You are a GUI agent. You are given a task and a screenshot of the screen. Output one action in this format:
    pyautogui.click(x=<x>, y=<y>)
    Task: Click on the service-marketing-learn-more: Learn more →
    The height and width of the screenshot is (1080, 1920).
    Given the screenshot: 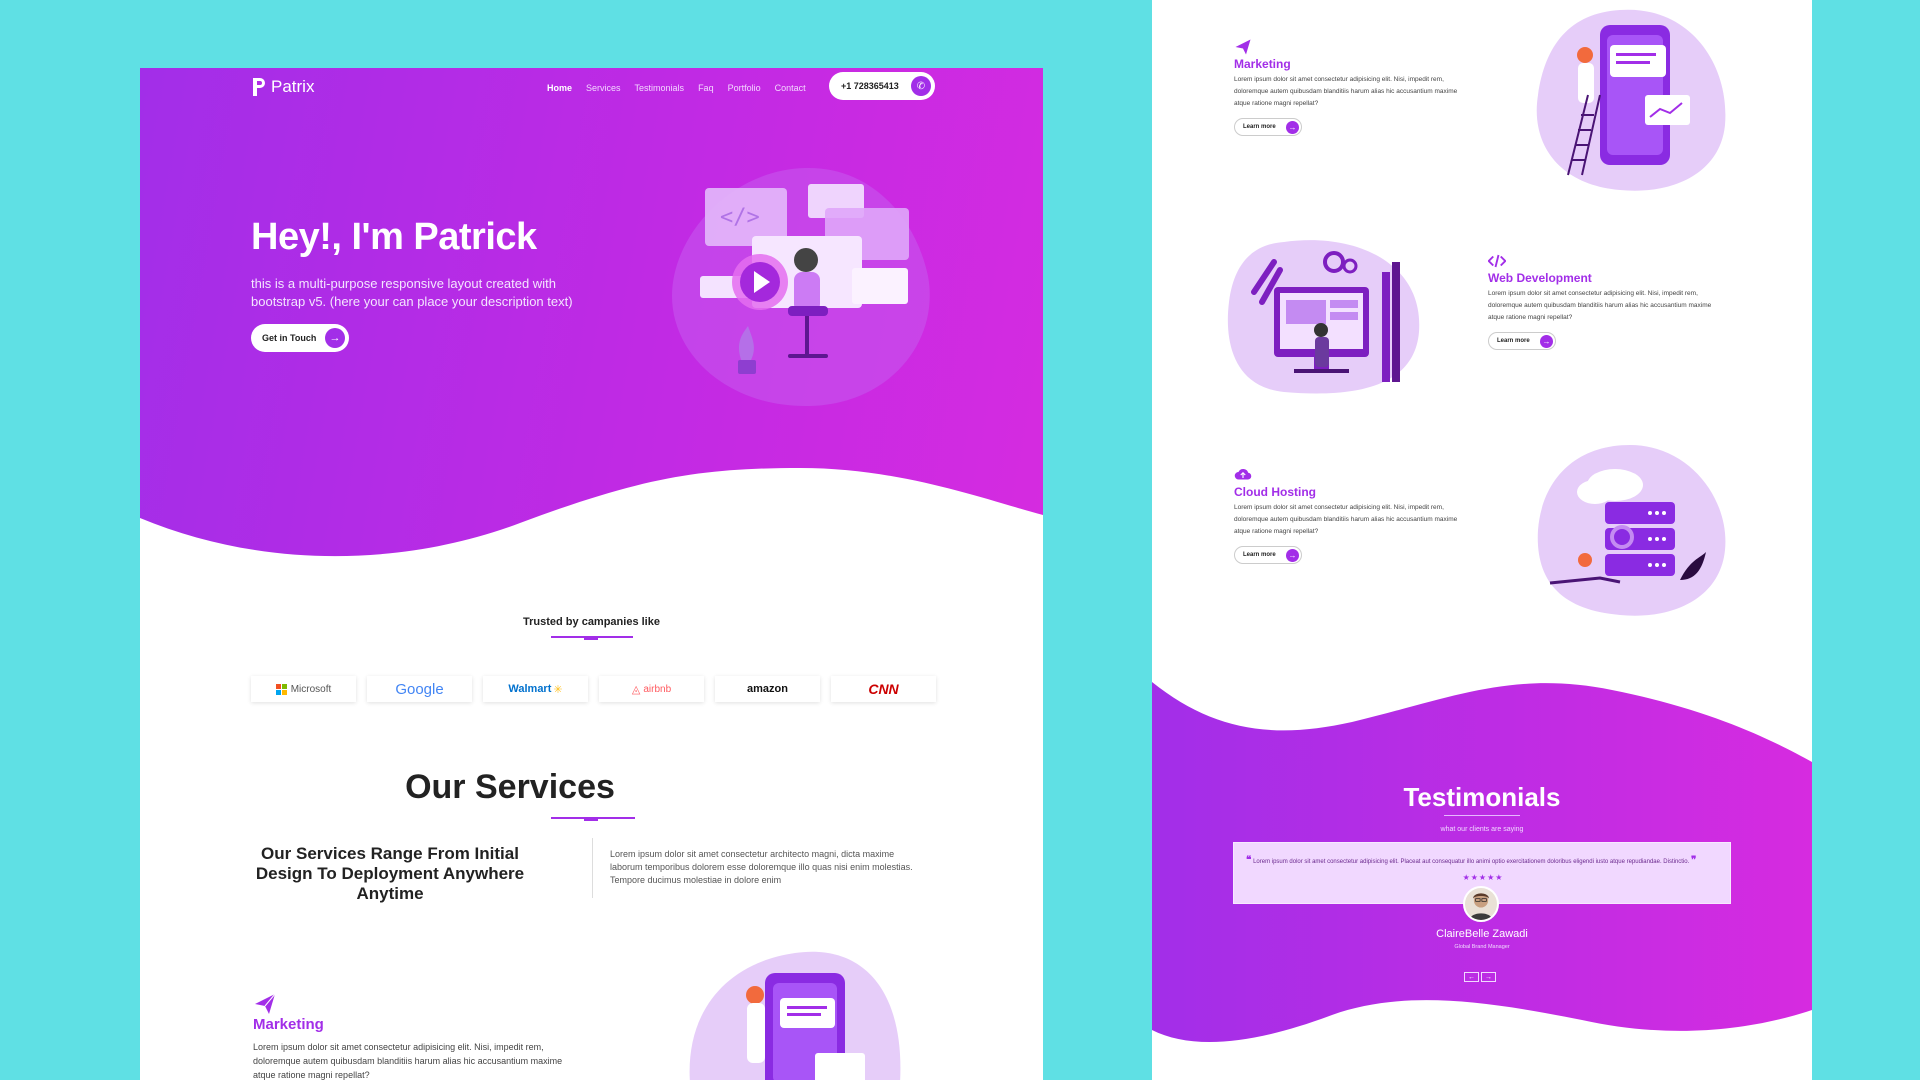 What is the action you would take?
    pyautogui.click(x=1268, y=127)
    